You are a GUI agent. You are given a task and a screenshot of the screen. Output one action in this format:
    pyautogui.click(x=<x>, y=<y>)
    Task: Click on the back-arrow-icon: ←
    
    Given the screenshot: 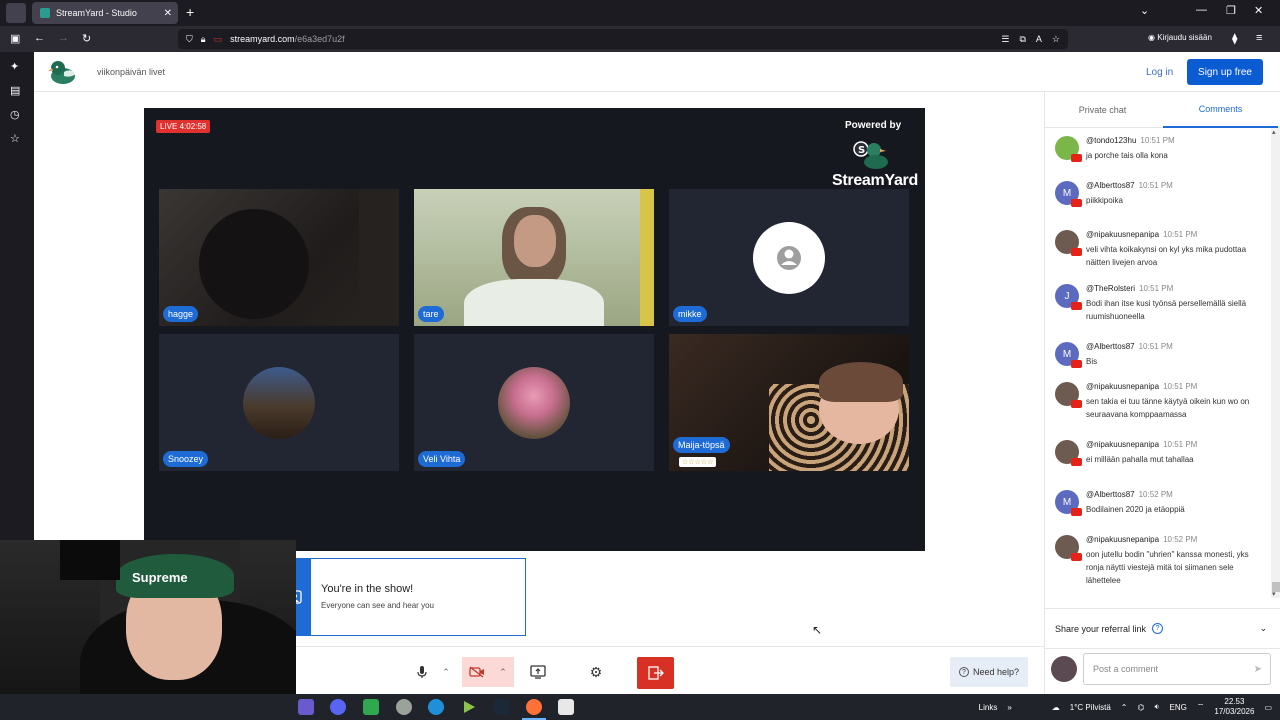 What is the action you would take?
    pyautogui.click(x=39, y=38)
    